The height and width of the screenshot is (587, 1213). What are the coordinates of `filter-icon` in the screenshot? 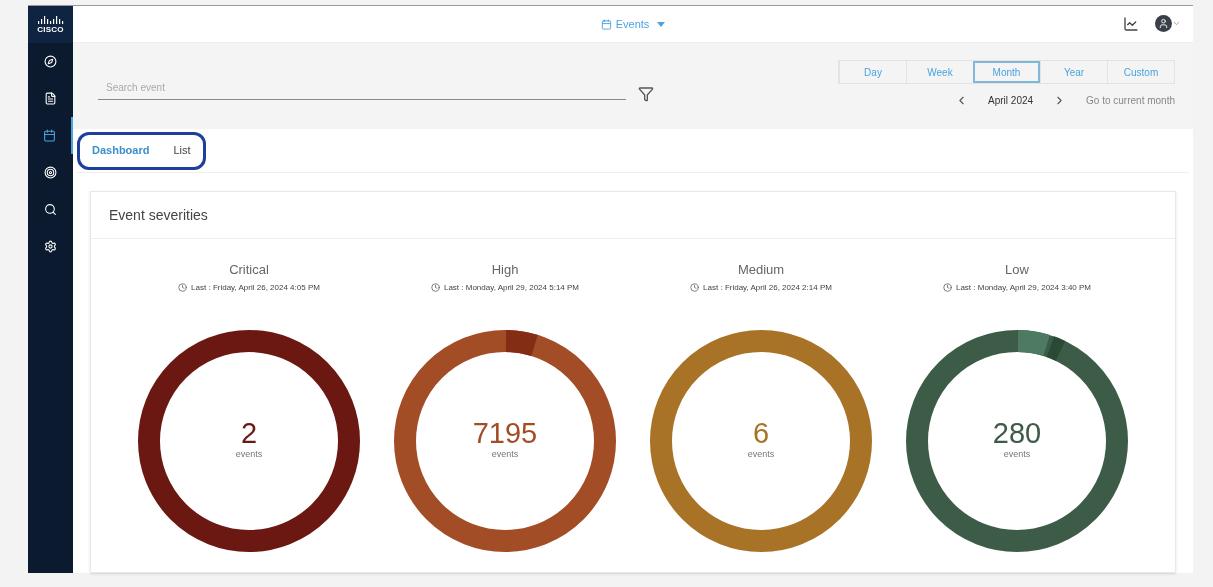 It's located at (646, 94).